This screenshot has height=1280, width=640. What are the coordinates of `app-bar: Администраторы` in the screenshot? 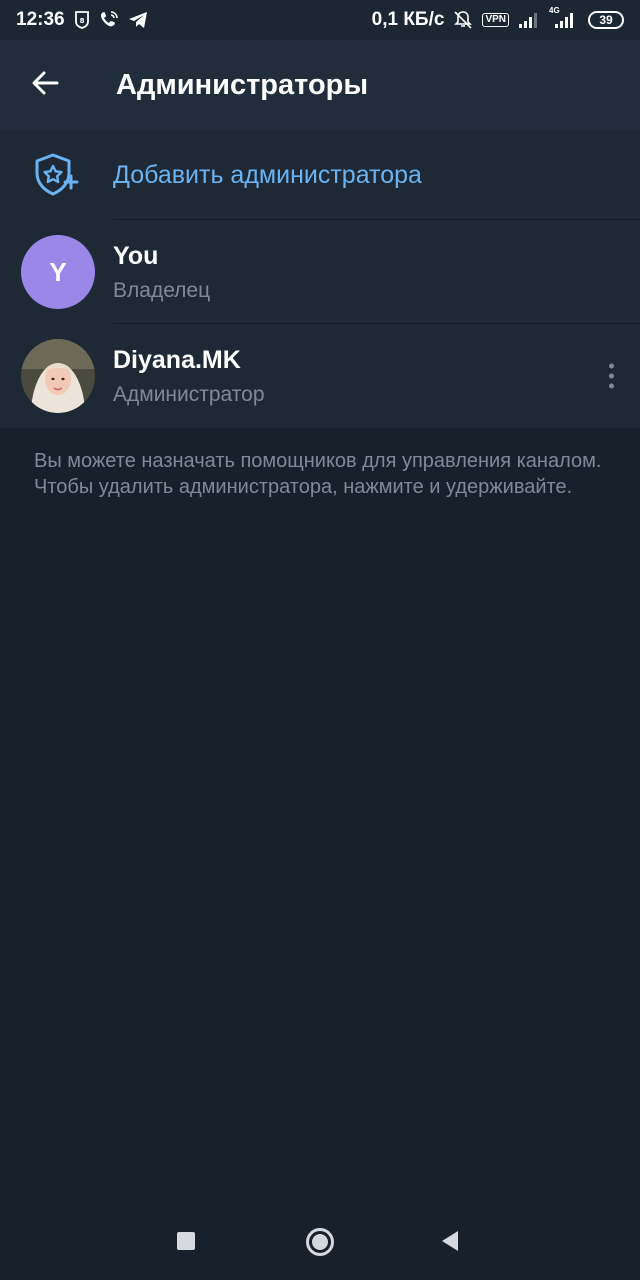 It's located at (320, 85).